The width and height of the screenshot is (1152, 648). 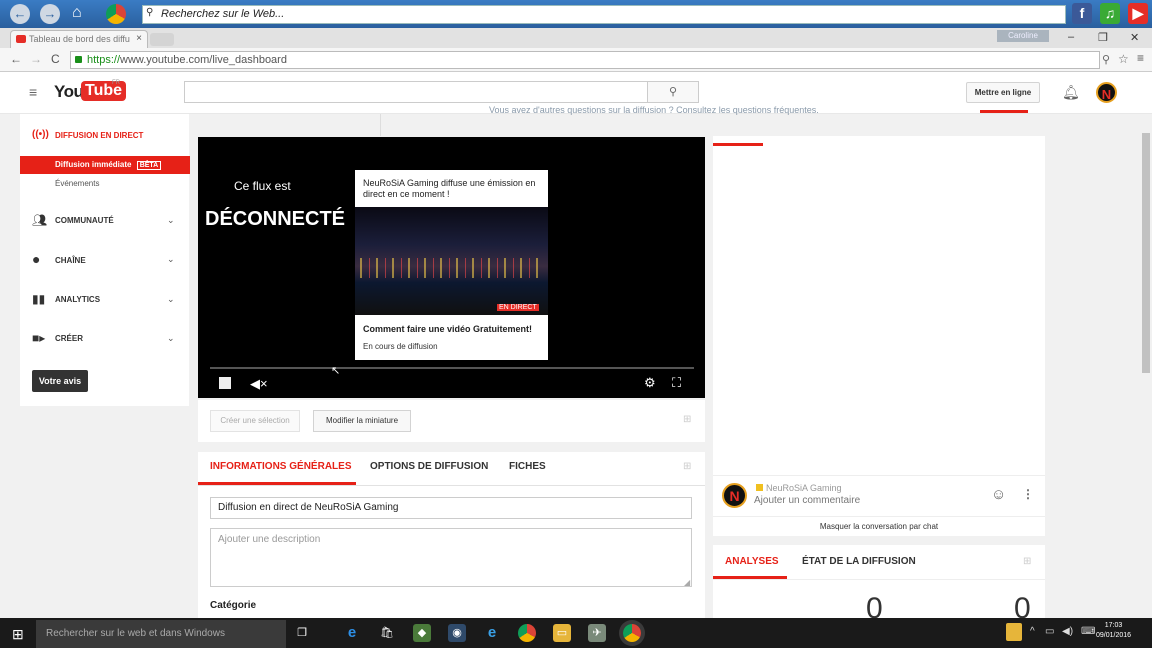 I want to click on progress-bar, so click(x=452, y=368).